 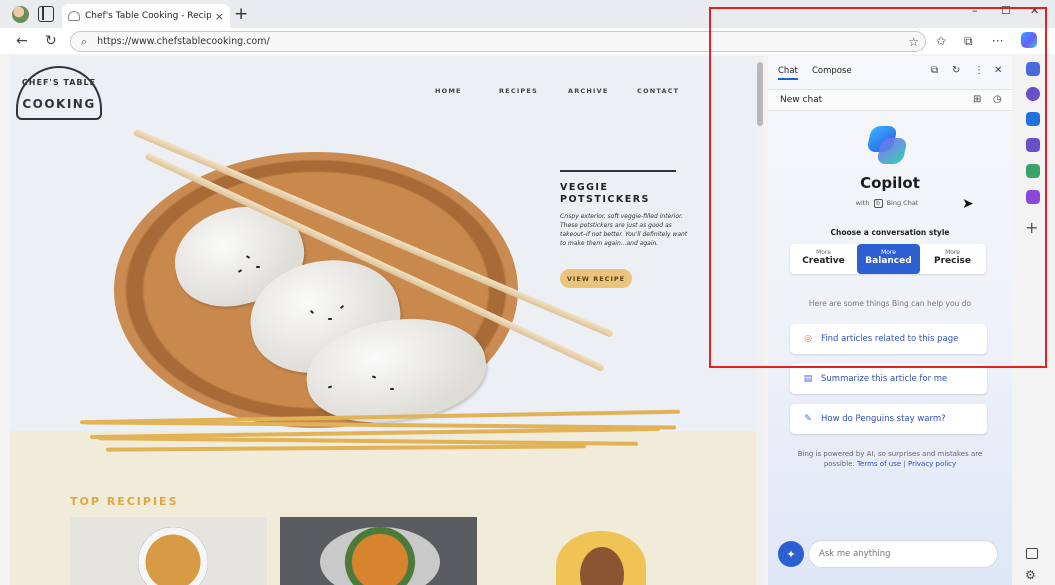 What do you see at coordinates (59, 82) in the screenshot?
I see `logo-top-text: CHEF'S TABLE` at bounding box center [59, 82].